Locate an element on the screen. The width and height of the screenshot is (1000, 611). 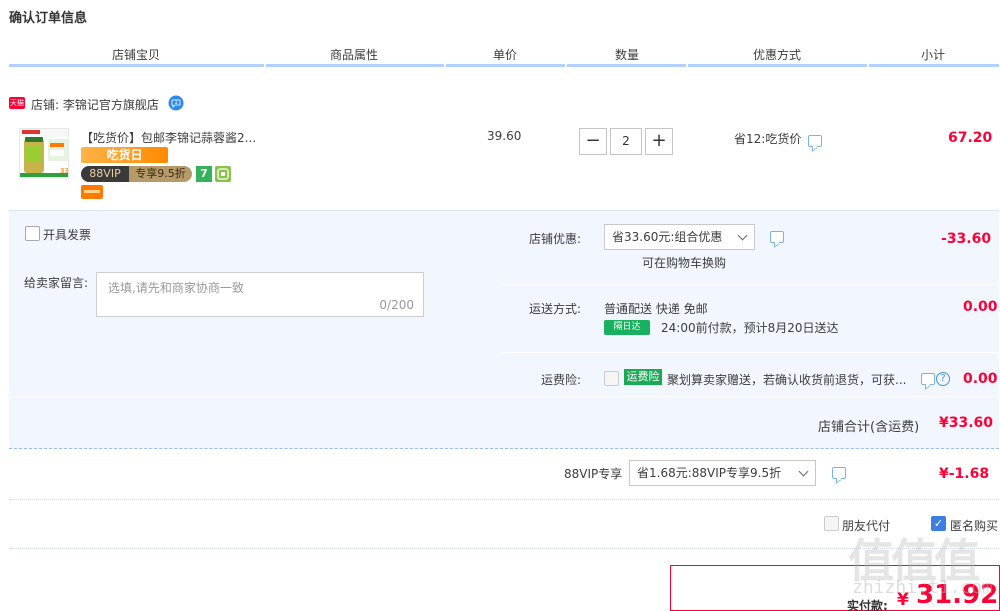
vip-tag-label: 88VIP is located at coordinates (105, 174).